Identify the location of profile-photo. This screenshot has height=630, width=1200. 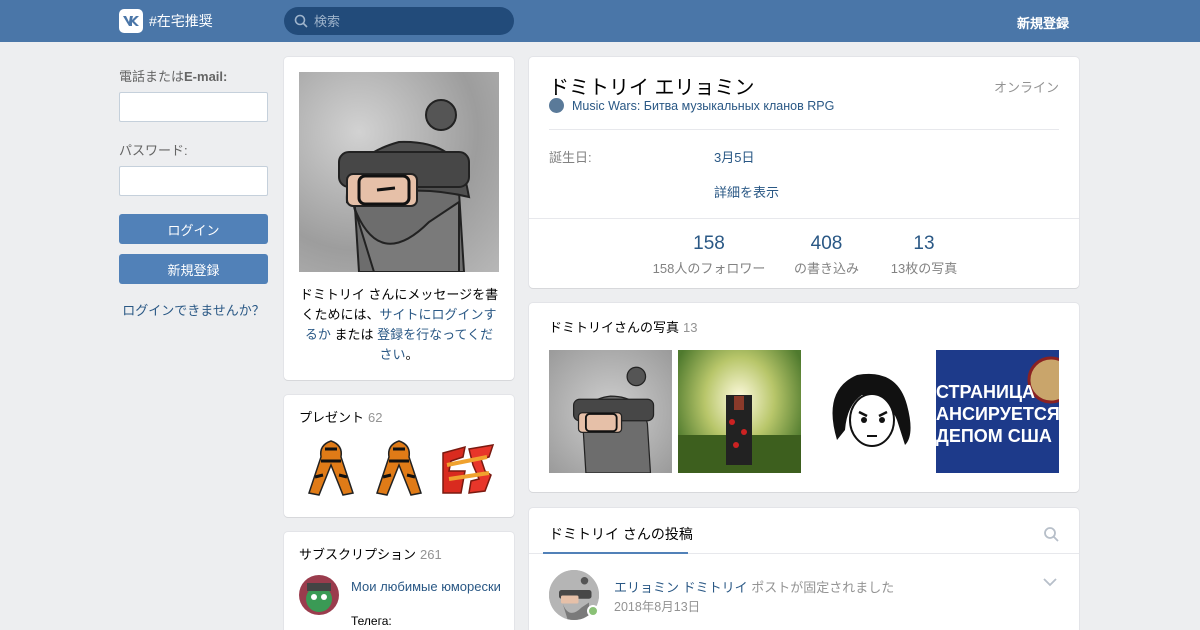
(399, 172).